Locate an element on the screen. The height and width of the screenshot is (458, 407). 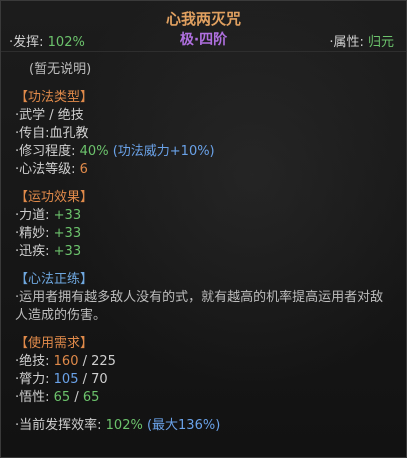
effect-row: ·精妙: +33 is located at coordinates (205, 234).